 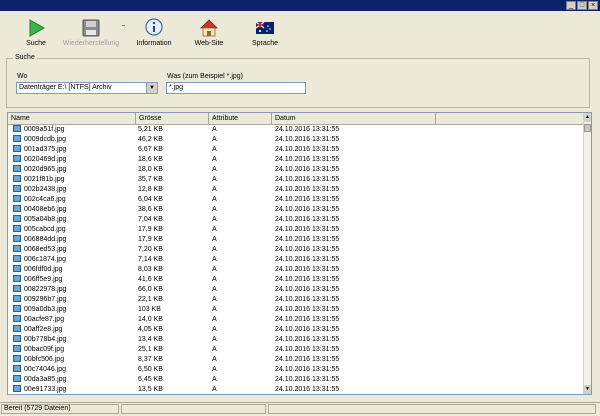 I want to click on cell-name: 00aff2e8.jpg, so click(x=43, y=329).